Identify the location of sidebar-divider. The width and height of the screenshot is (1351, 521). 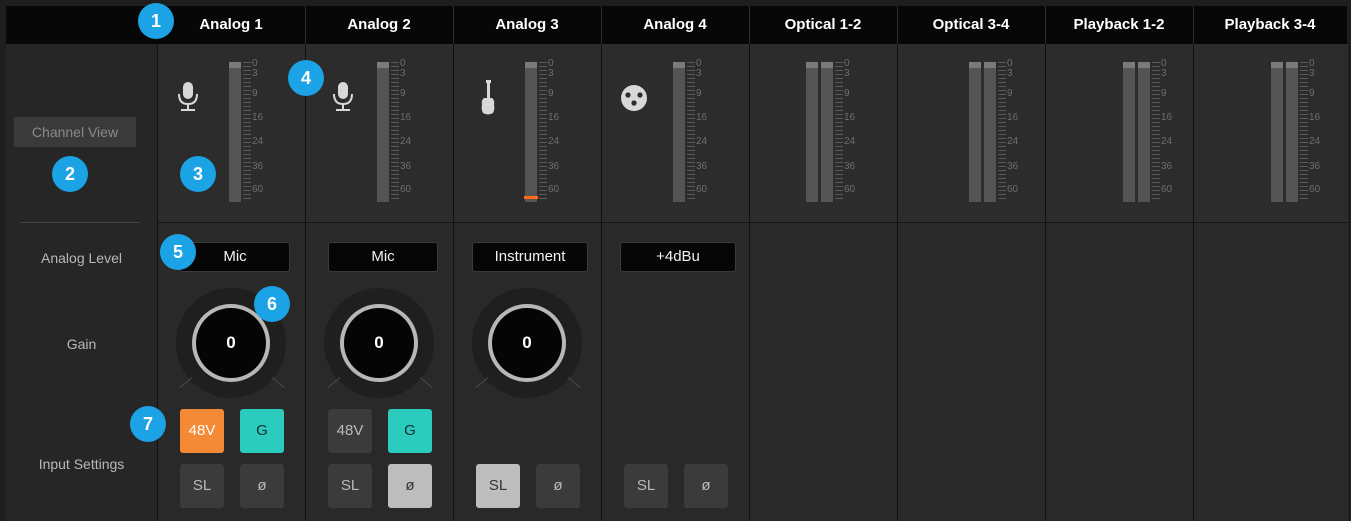
(80, 222).